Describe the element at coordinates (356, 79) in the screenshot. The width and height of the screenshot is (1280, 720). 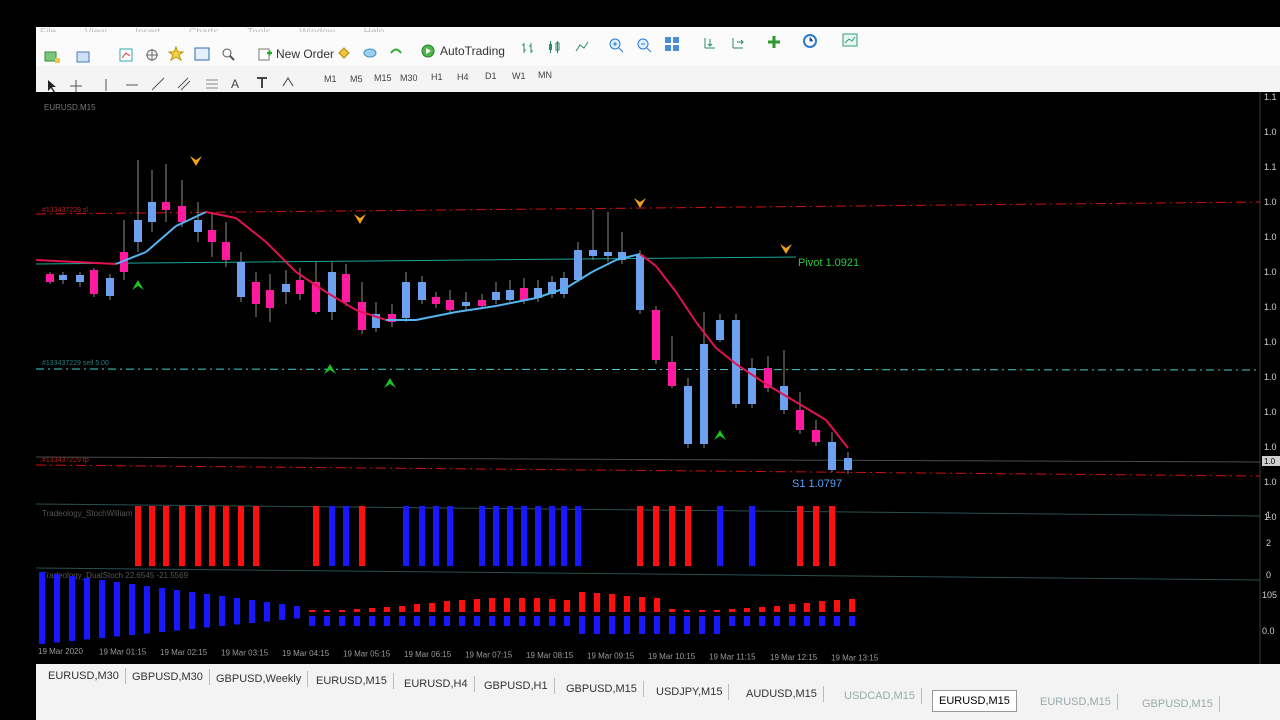
I see `timeframe-m5: M5` at that location.